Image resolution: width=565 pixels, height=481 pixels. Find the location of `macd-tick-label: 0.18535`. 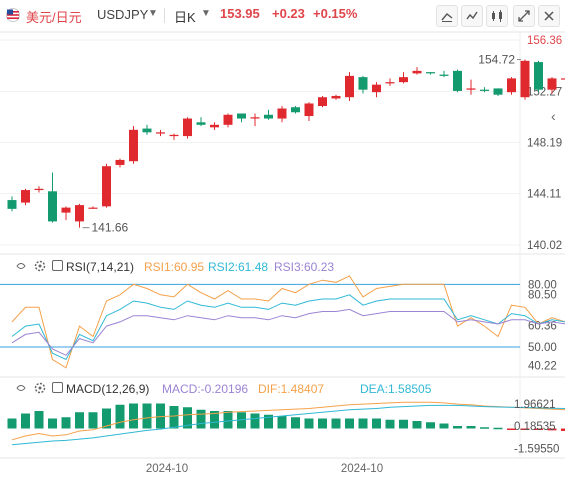

macd-tick-label: 0.18535 is located at coordinates (535, 427).